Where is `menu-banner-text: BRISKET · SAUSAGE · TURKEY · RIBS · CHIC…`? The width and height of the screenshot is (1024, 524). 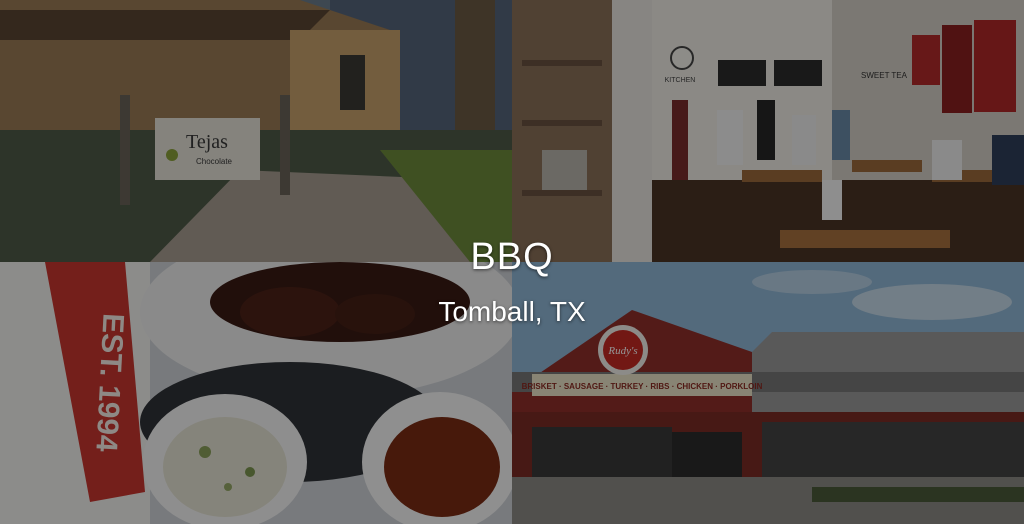 menu-banner-text: BRISKET · SAUSAGE · TURKEY · RIBS · CHIC… is located at coordinates (642, 386).